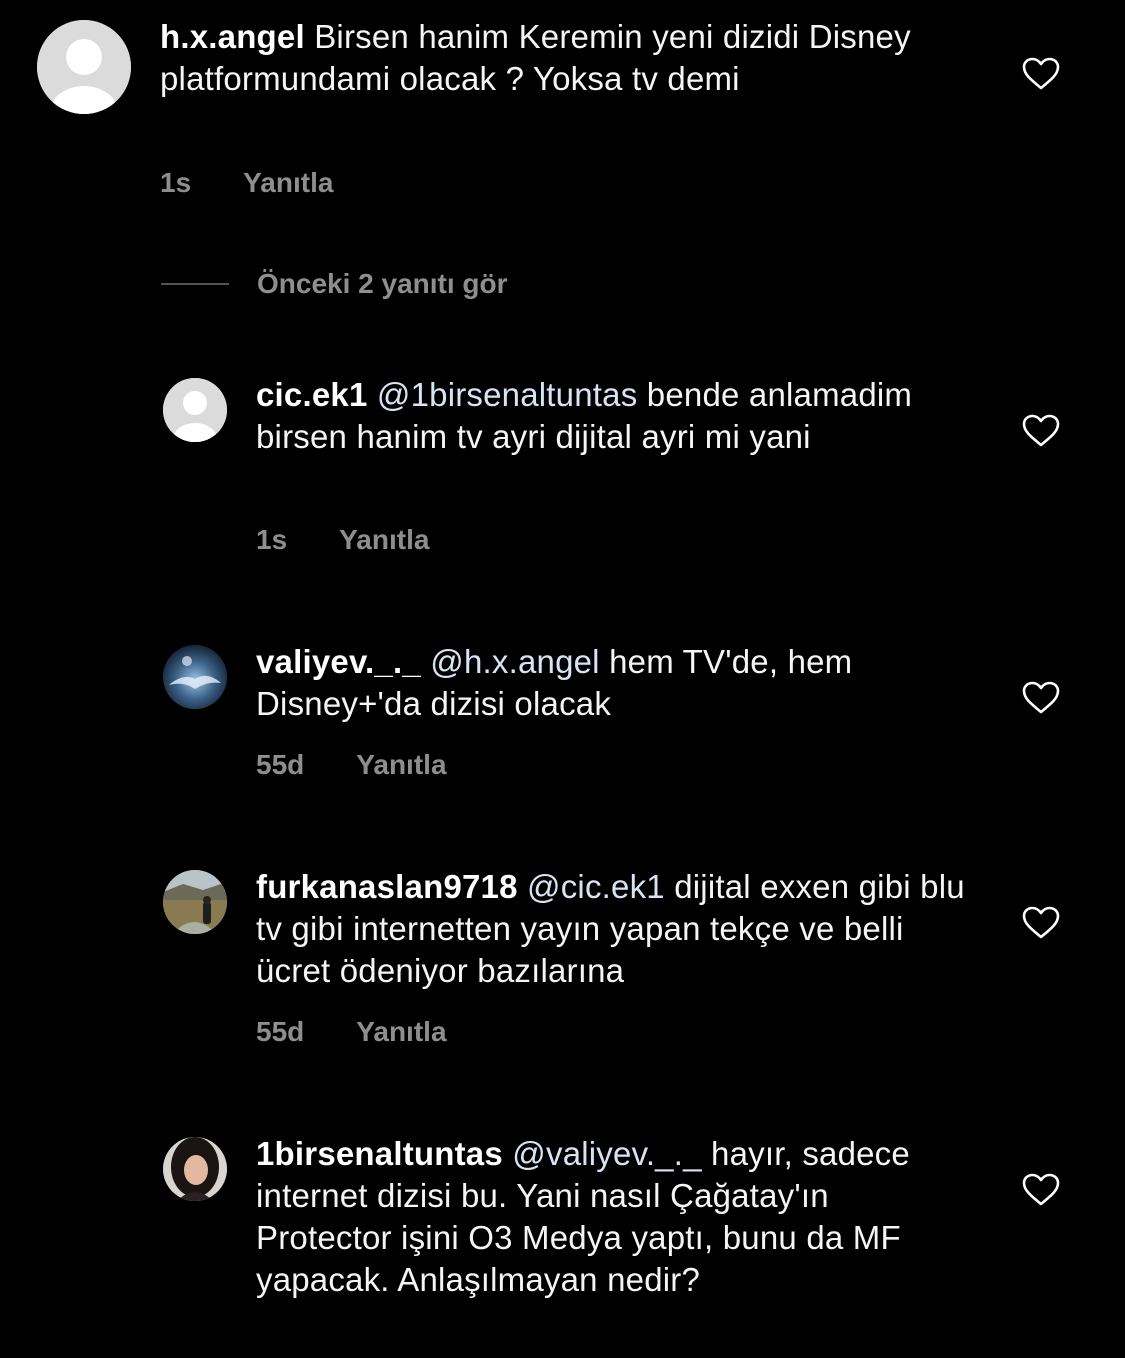 The height and width of the screenshot is (1358, 1125). I want to click on comment-mention: @h.x.angel, so click(514, 661).